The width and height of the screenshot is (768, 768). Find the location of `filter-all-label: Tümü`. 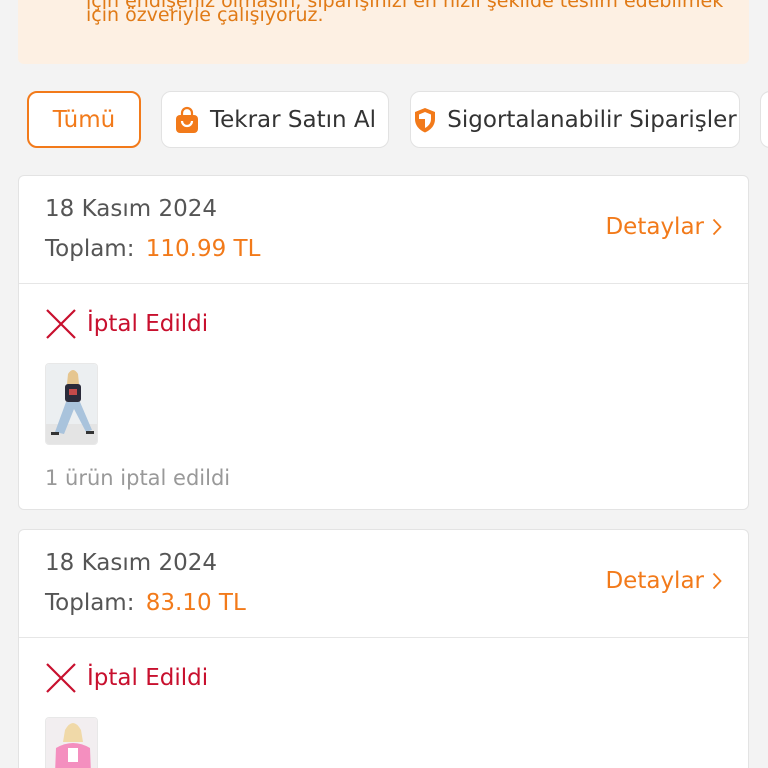

filter-all-label: Tümü is located at coordinates (84, 119).